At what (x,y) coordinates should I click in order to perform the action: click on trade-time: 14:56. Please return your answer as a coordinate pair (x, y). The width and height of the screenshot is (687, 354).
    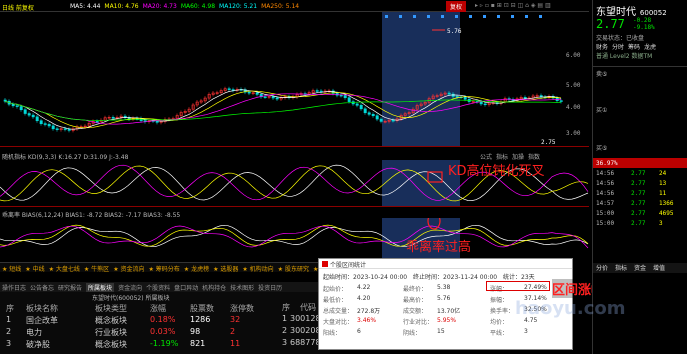
    Looking at the image, I should click on (605, 183).